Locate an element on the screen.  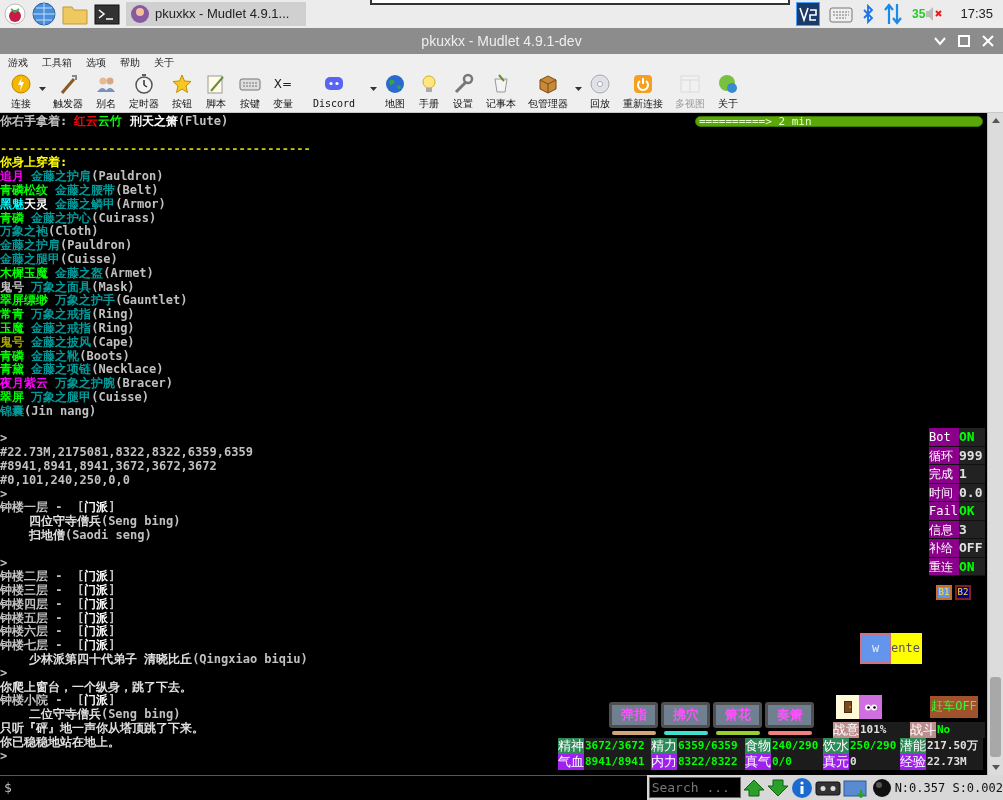
network-arrows-icon is located at coordinates (893, 14).